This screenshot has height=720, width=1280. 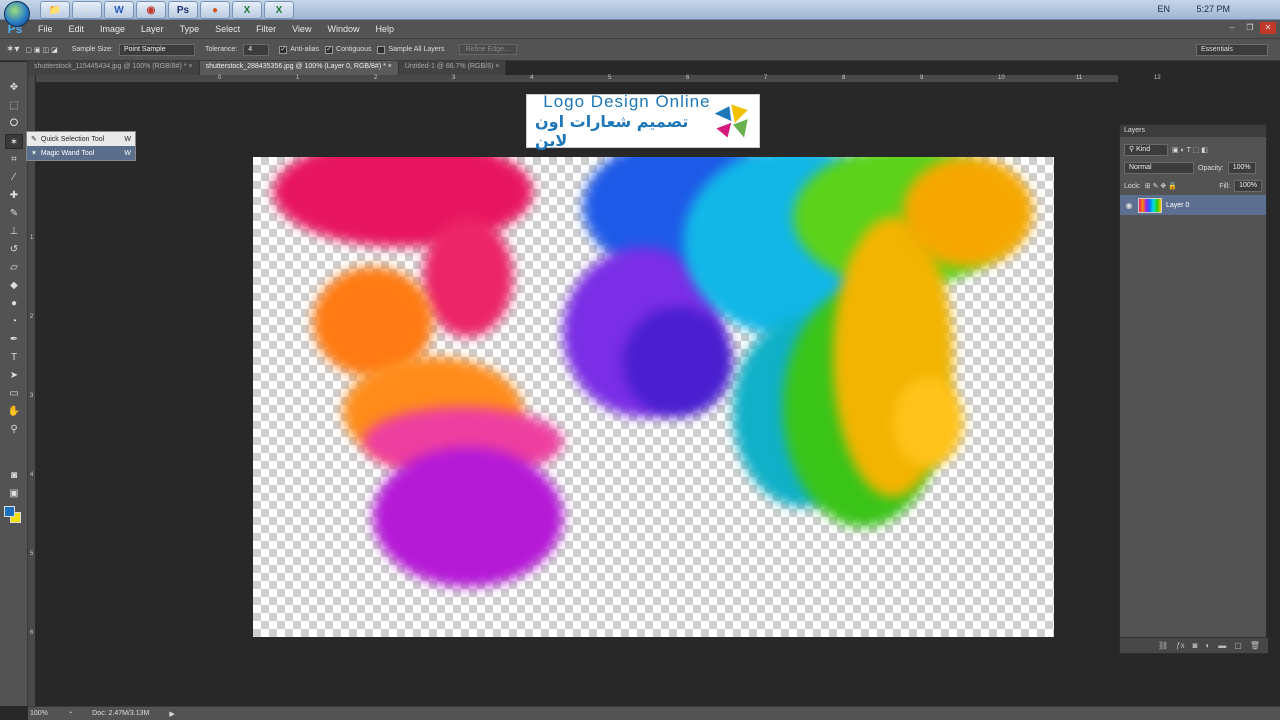 I want to click on dodge-tool-icon: ◔, so click(x=14, y=321).